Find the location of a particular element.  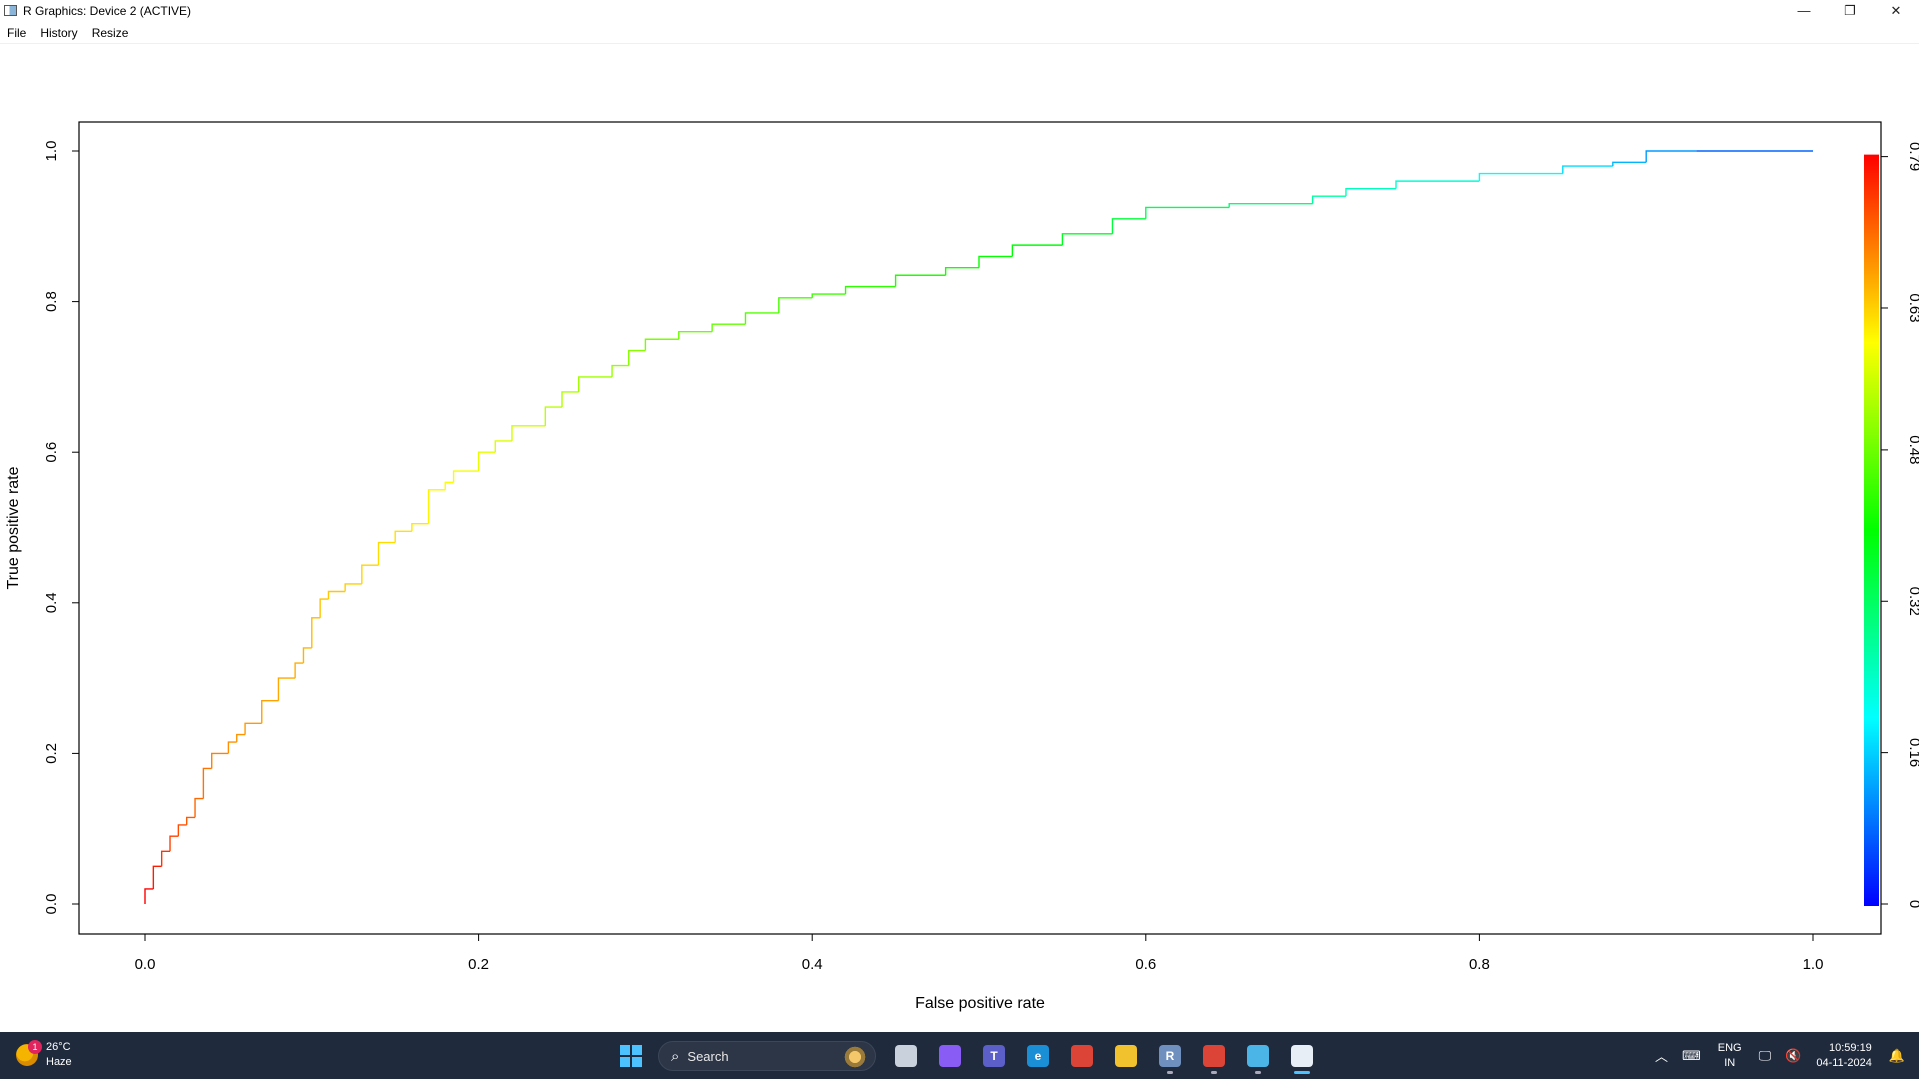

r-graphics-button is located at coordinates (1302, 1056).